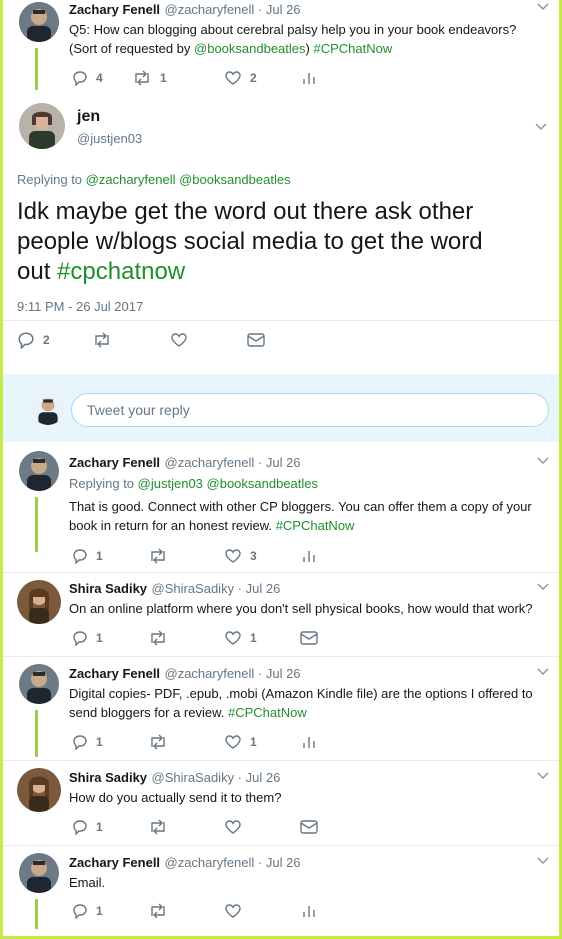  Describe the element at coordinates (250, 48) in the screenshot. I see `mention-link: @booksandbeatles` at that location.